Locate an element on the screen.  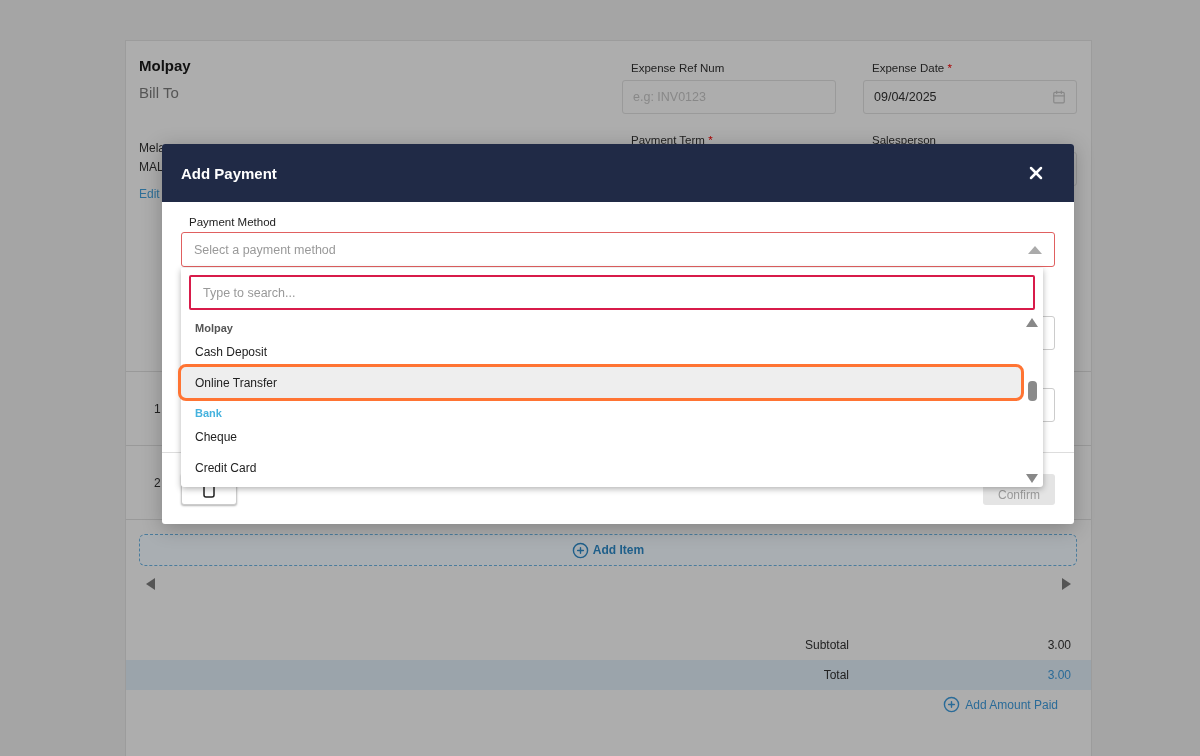
date-field: 09/04/2025 is located at coordinates (970, 97).